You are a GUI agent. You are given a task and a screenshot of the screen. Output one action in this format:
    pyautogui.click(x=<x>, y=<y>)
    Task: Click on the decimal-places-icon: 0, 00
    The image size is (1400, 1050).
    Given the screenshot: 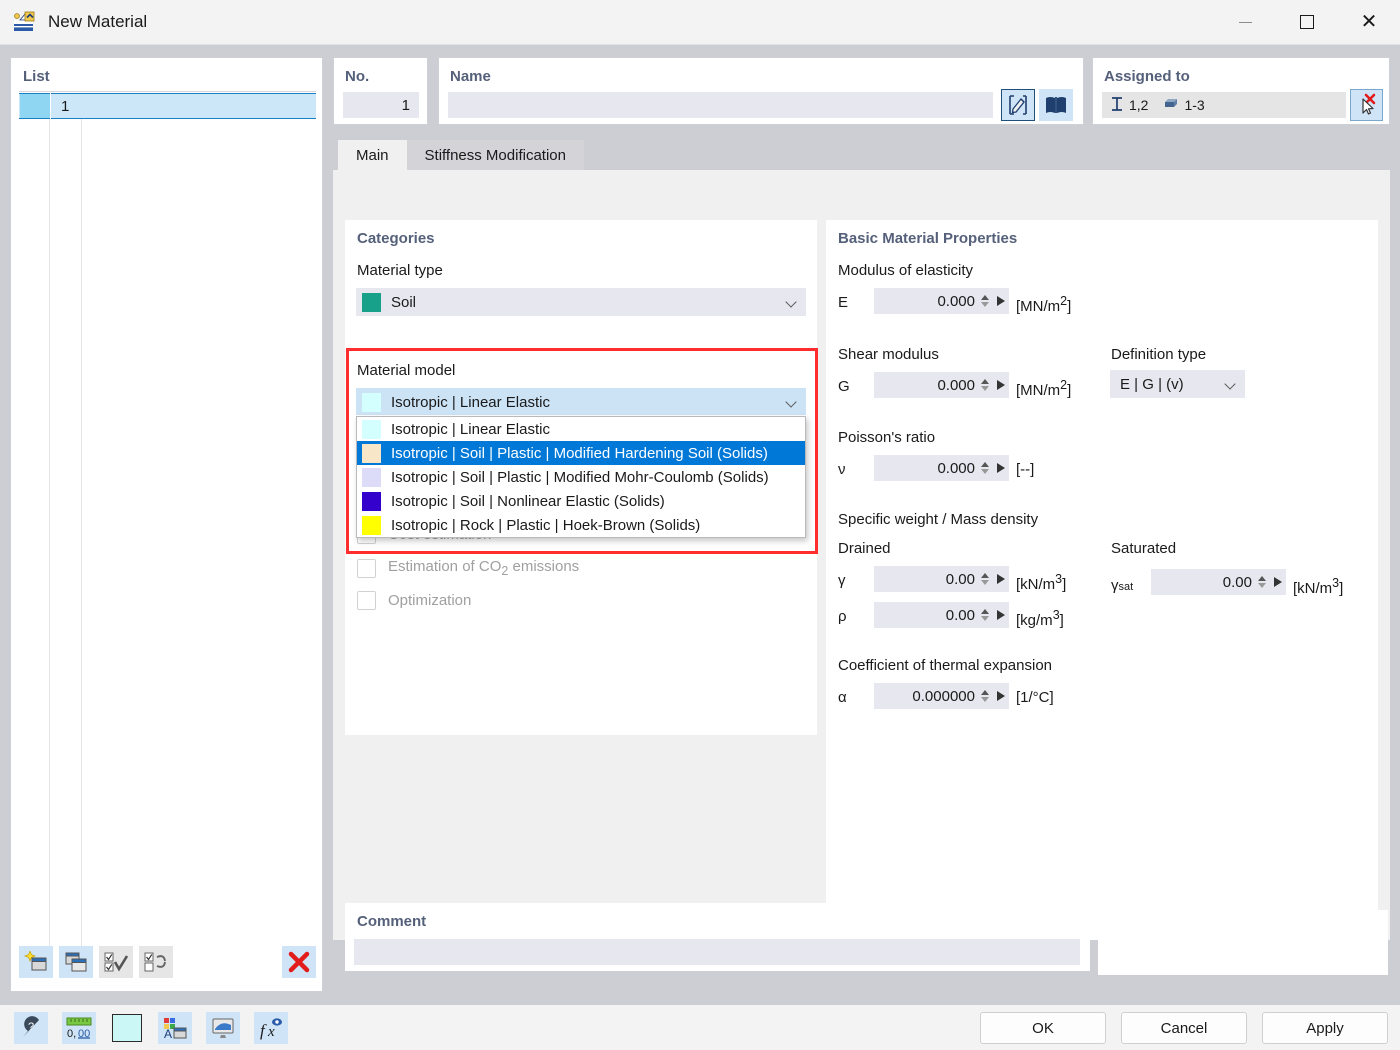 What is the action you would take?
    pyautogui.click(x=79, y=1028)
    